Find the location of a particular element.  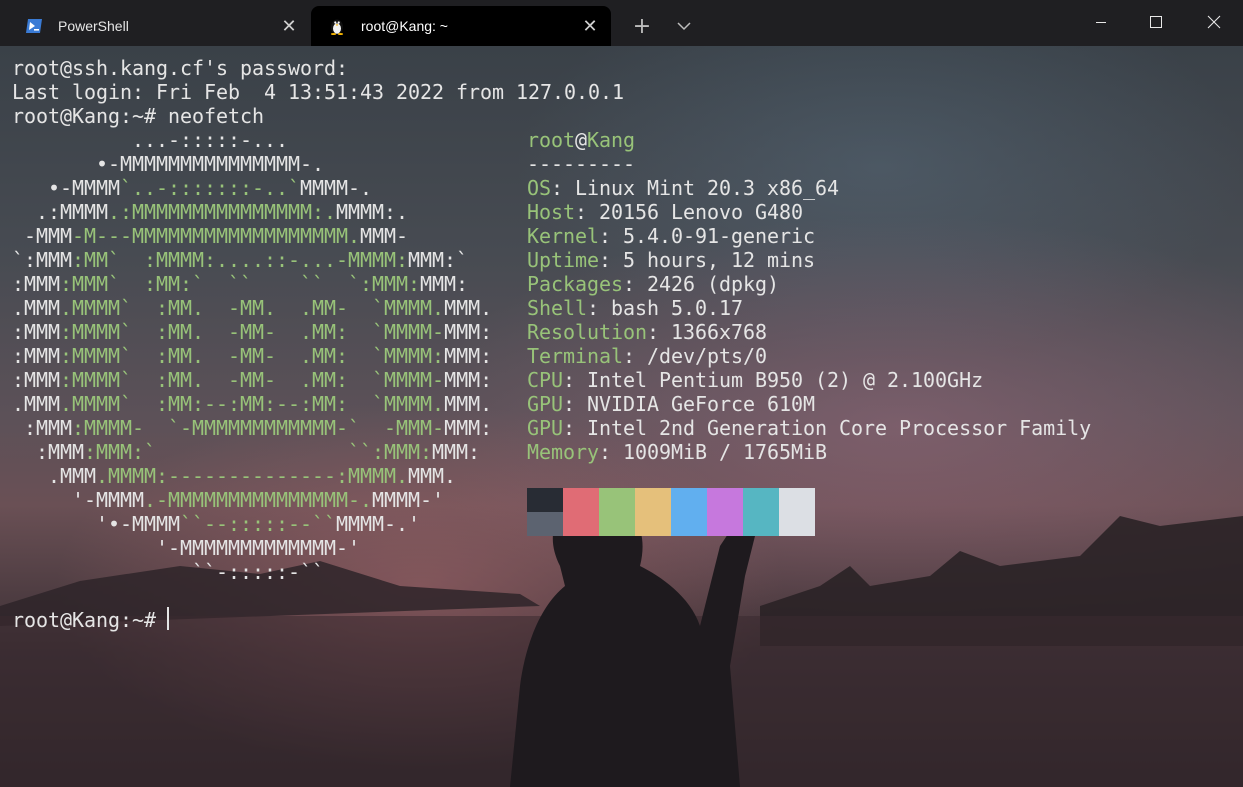

info-line: Packages: 2426 (dpkg) is located at coordinates (653, 284).